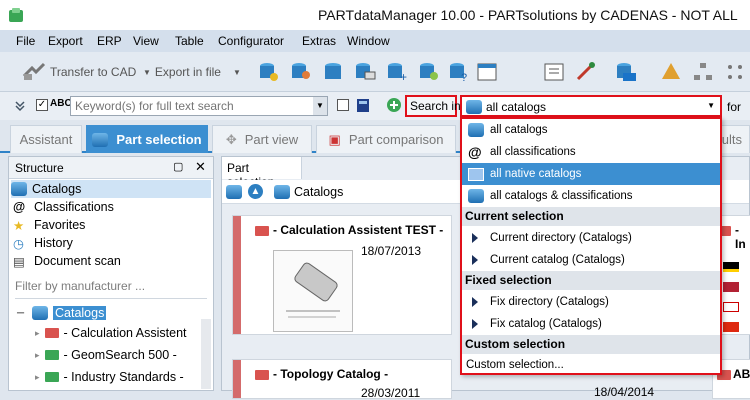 The image size is (750, 400). Describe the element at coordinates (585, 72) in the screenshot. I see `link-tool-icon` at that location.